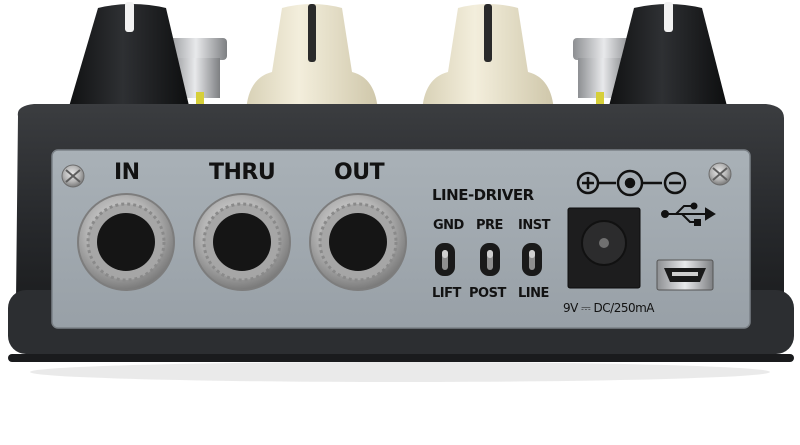  Describe the element at coordinates (359, 172) in the screenshot. I see `jack-label-out: OUT` at that location.